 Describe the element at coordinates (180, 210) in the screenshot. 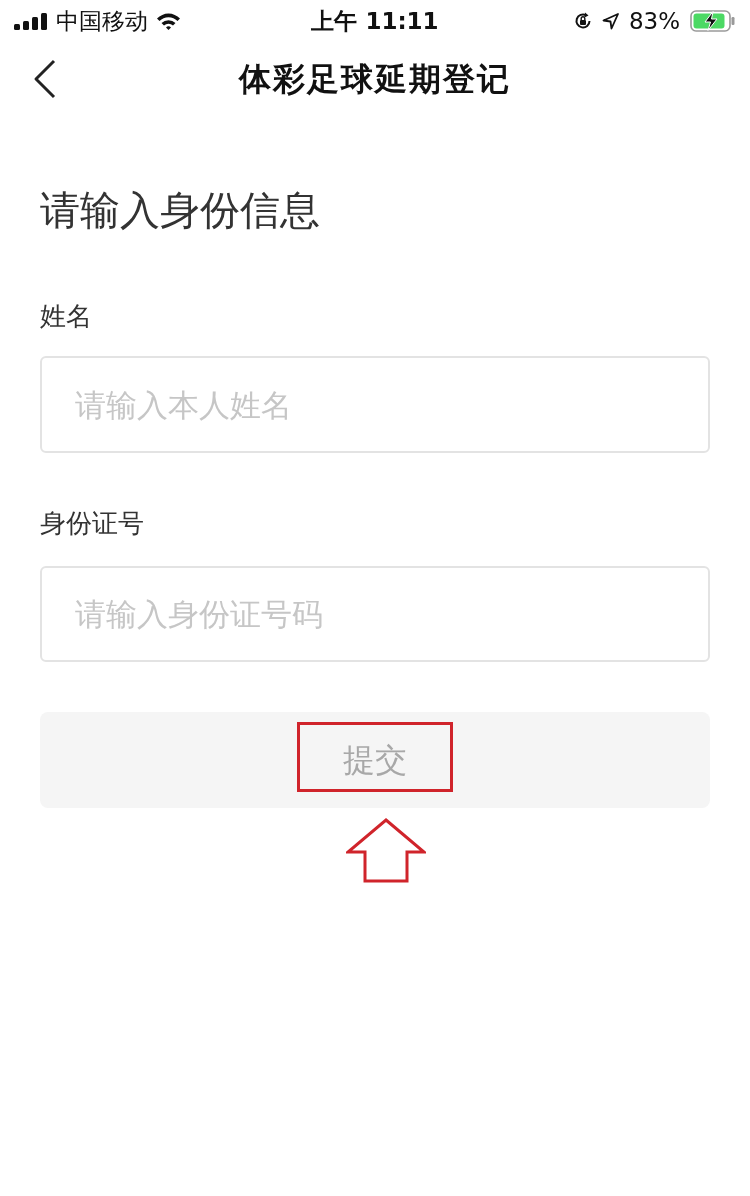

I see `form-heading: 请输入身份信息` at that location.